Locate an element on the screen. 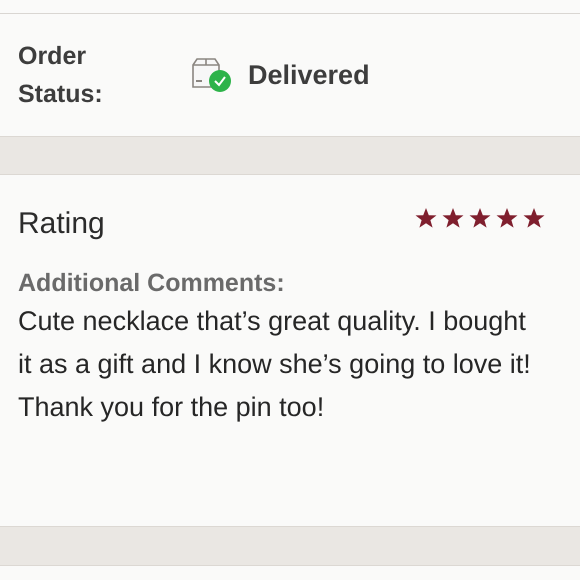 The width and height of the screenshot is (580, 580). order-status-value: Delivered is located at coordinates (309, 75).